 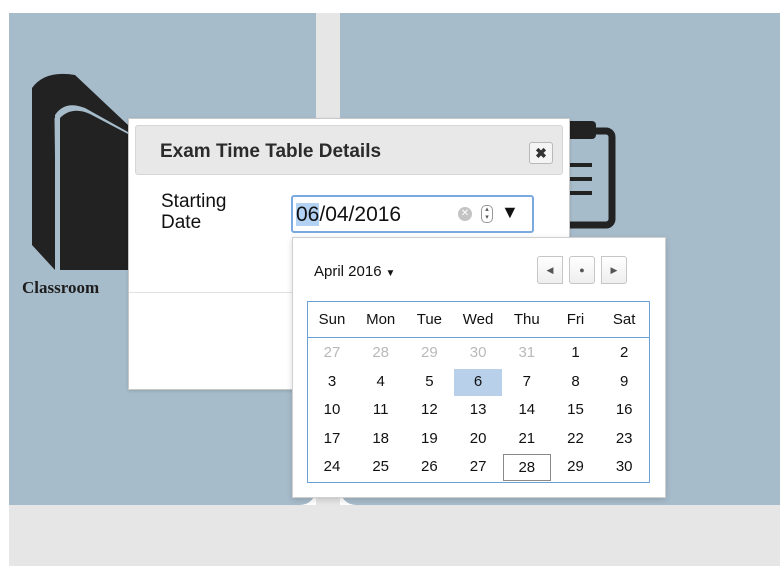 I want to click on calendar-day: 20, so click(x=478, y=439).